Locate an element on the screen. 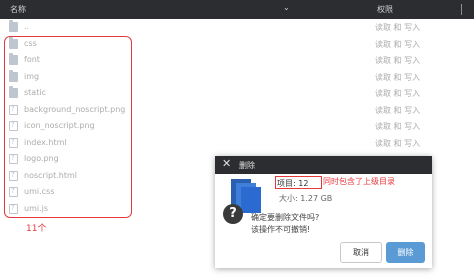 The width and height of the screenshot is (474, 278). total-size: 大小: 1.27 GB is located at coordinates (306, 198).